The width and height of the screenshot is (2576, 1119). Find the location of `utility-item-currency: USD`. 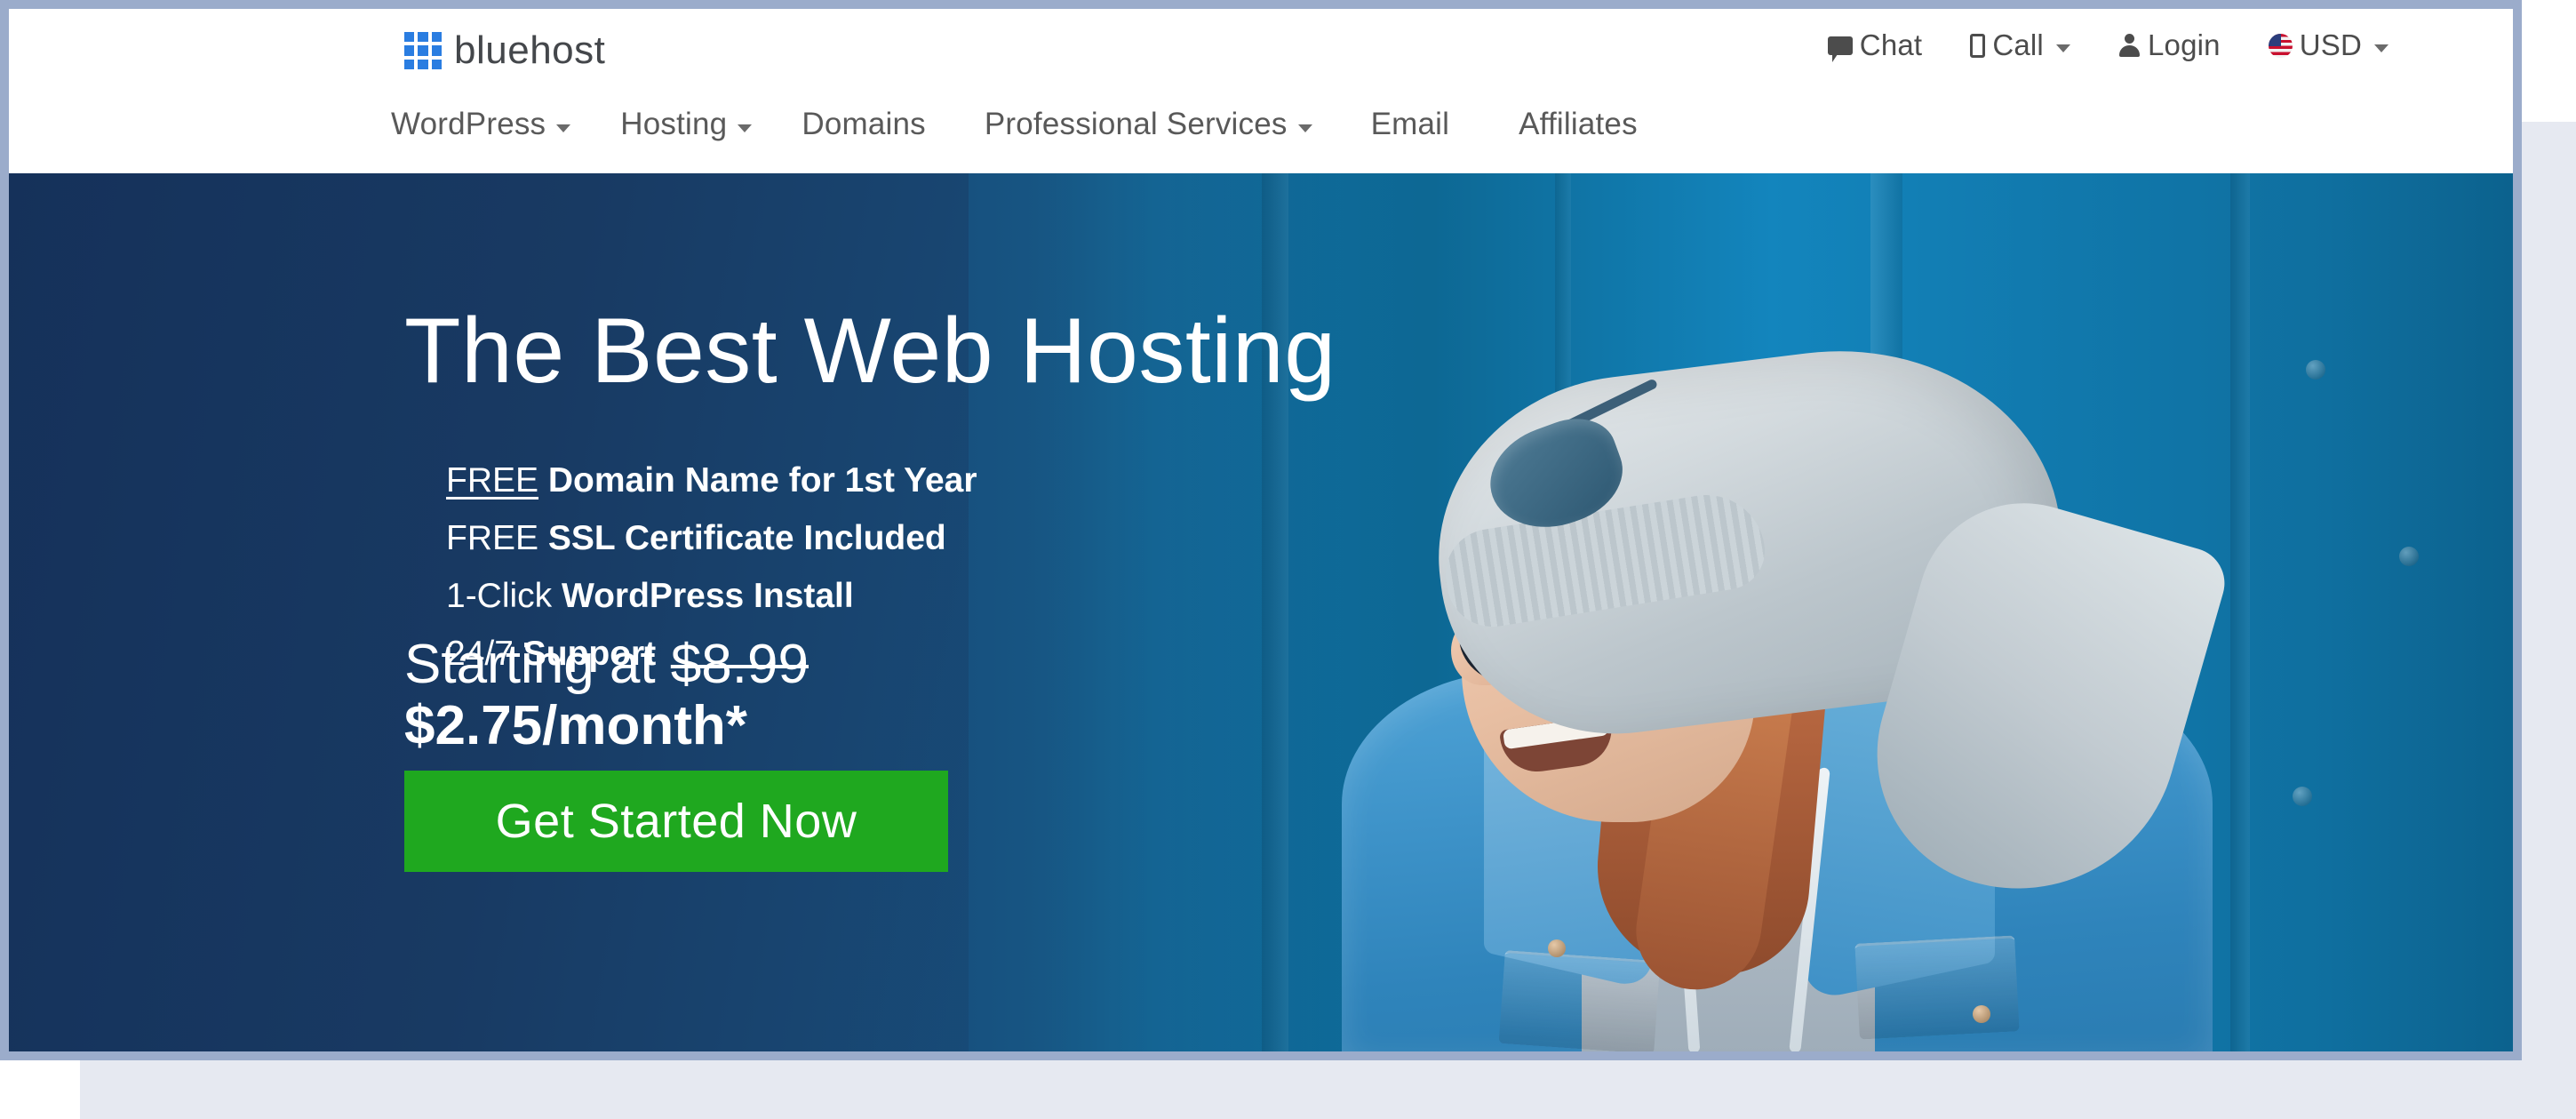

utility-item-currency: USD is located at coordinates (2328, 45).